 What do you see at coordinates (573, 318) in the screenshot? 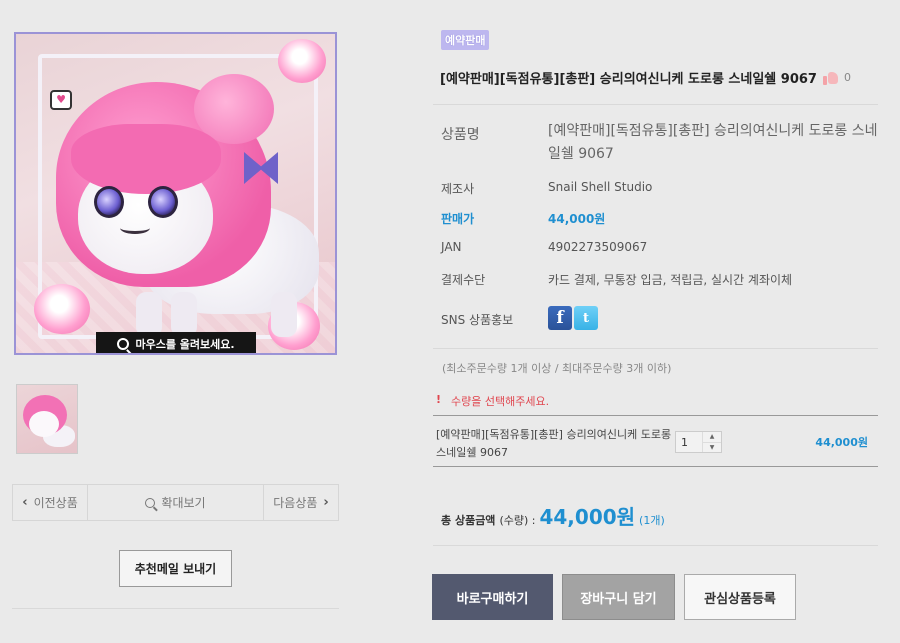
I see `sns-share-buttons: f t` at bounding box center [573, 318].